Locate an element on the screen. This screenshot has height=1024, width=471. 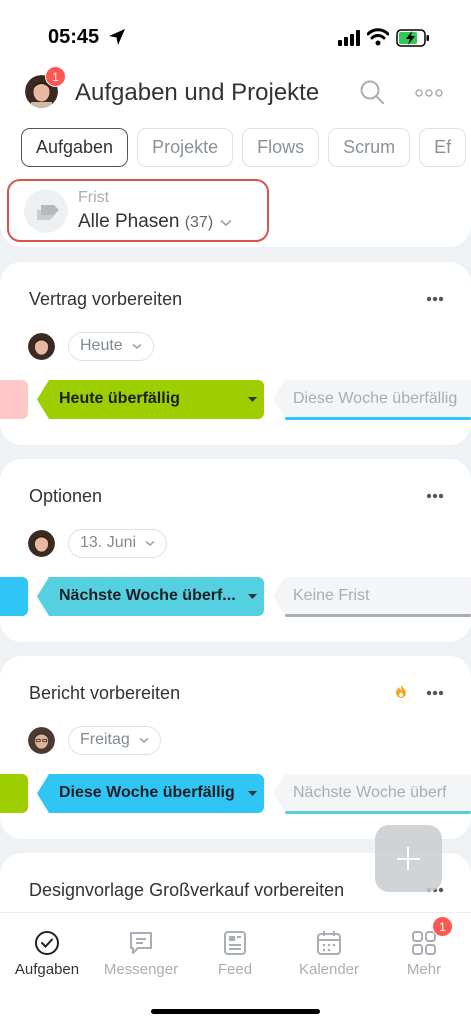
battery-charging-icon is located at coordinates (412, 38).